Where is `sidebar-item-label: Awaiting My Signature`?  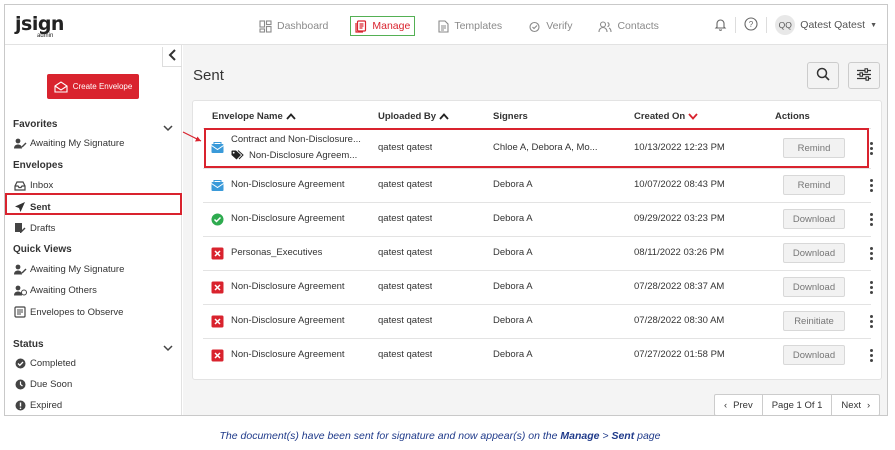
sidebar-item-label: Awaiting My Signature is located at coordinates (77, 269).